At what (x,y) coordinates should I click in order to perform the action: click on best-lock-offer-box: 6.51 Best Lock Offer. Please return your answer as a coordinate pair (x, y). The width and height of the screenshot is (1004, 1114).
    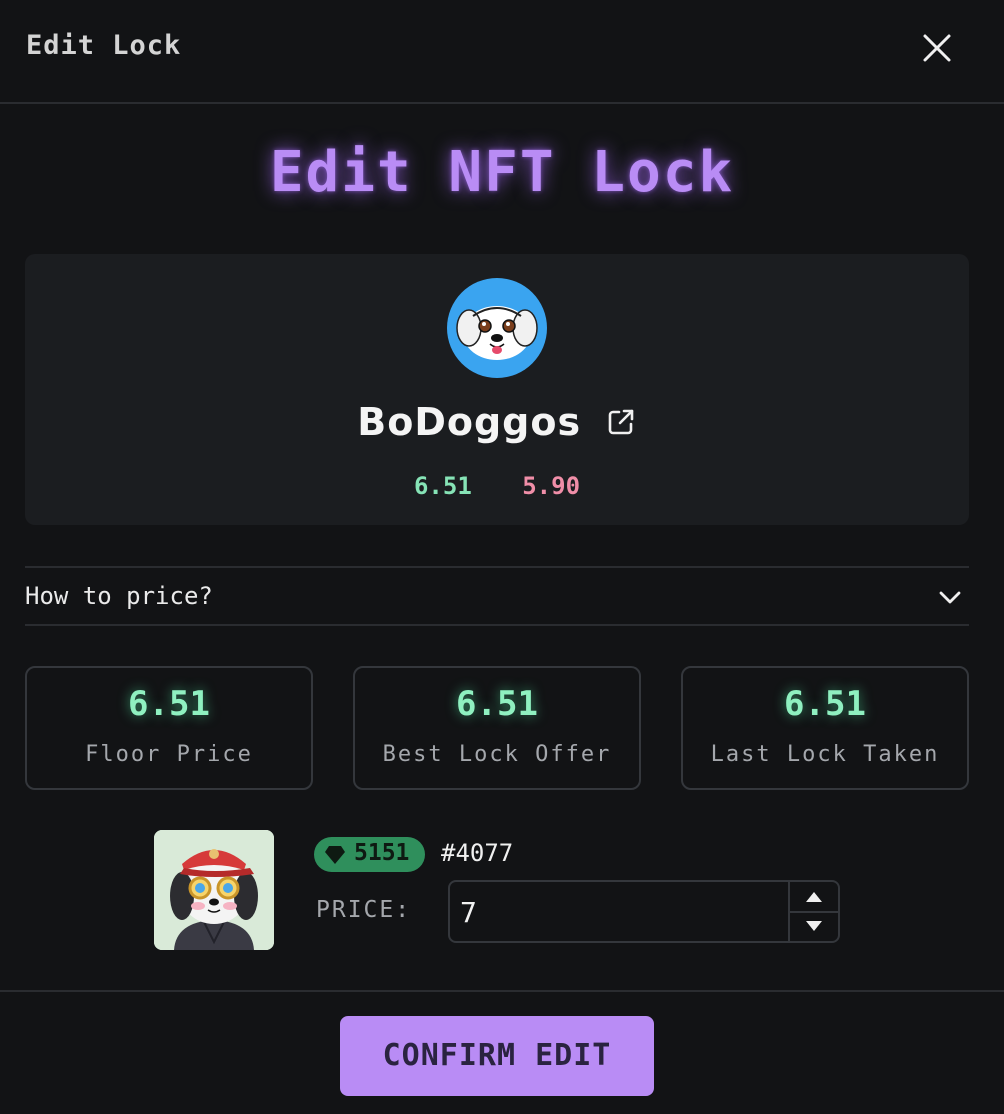
    Looking at the image, I should click on (497, 728).